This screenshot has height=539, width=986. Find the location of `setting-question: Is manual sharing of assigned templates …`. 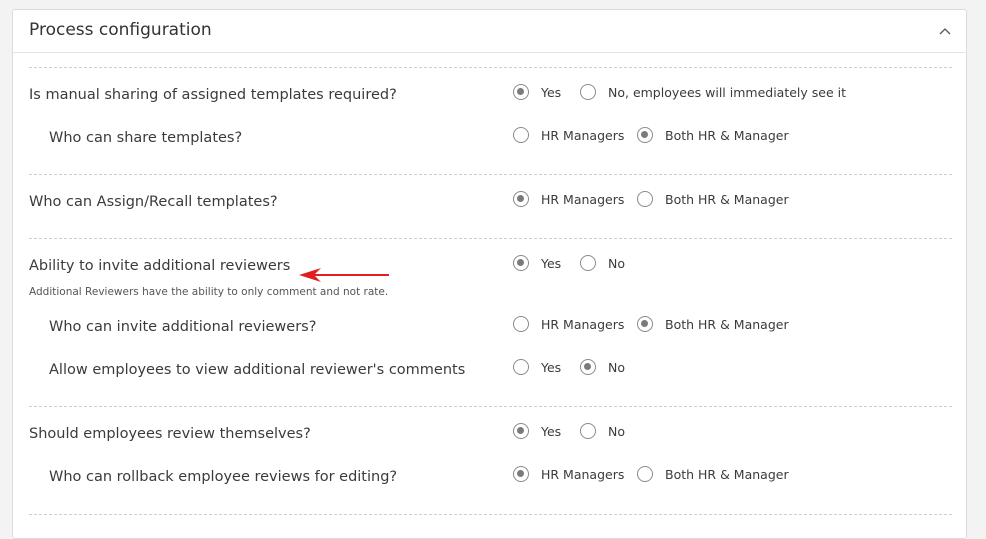

setting-question: Is manual sharing of assigned templates … is located at coordinates (213, 95).